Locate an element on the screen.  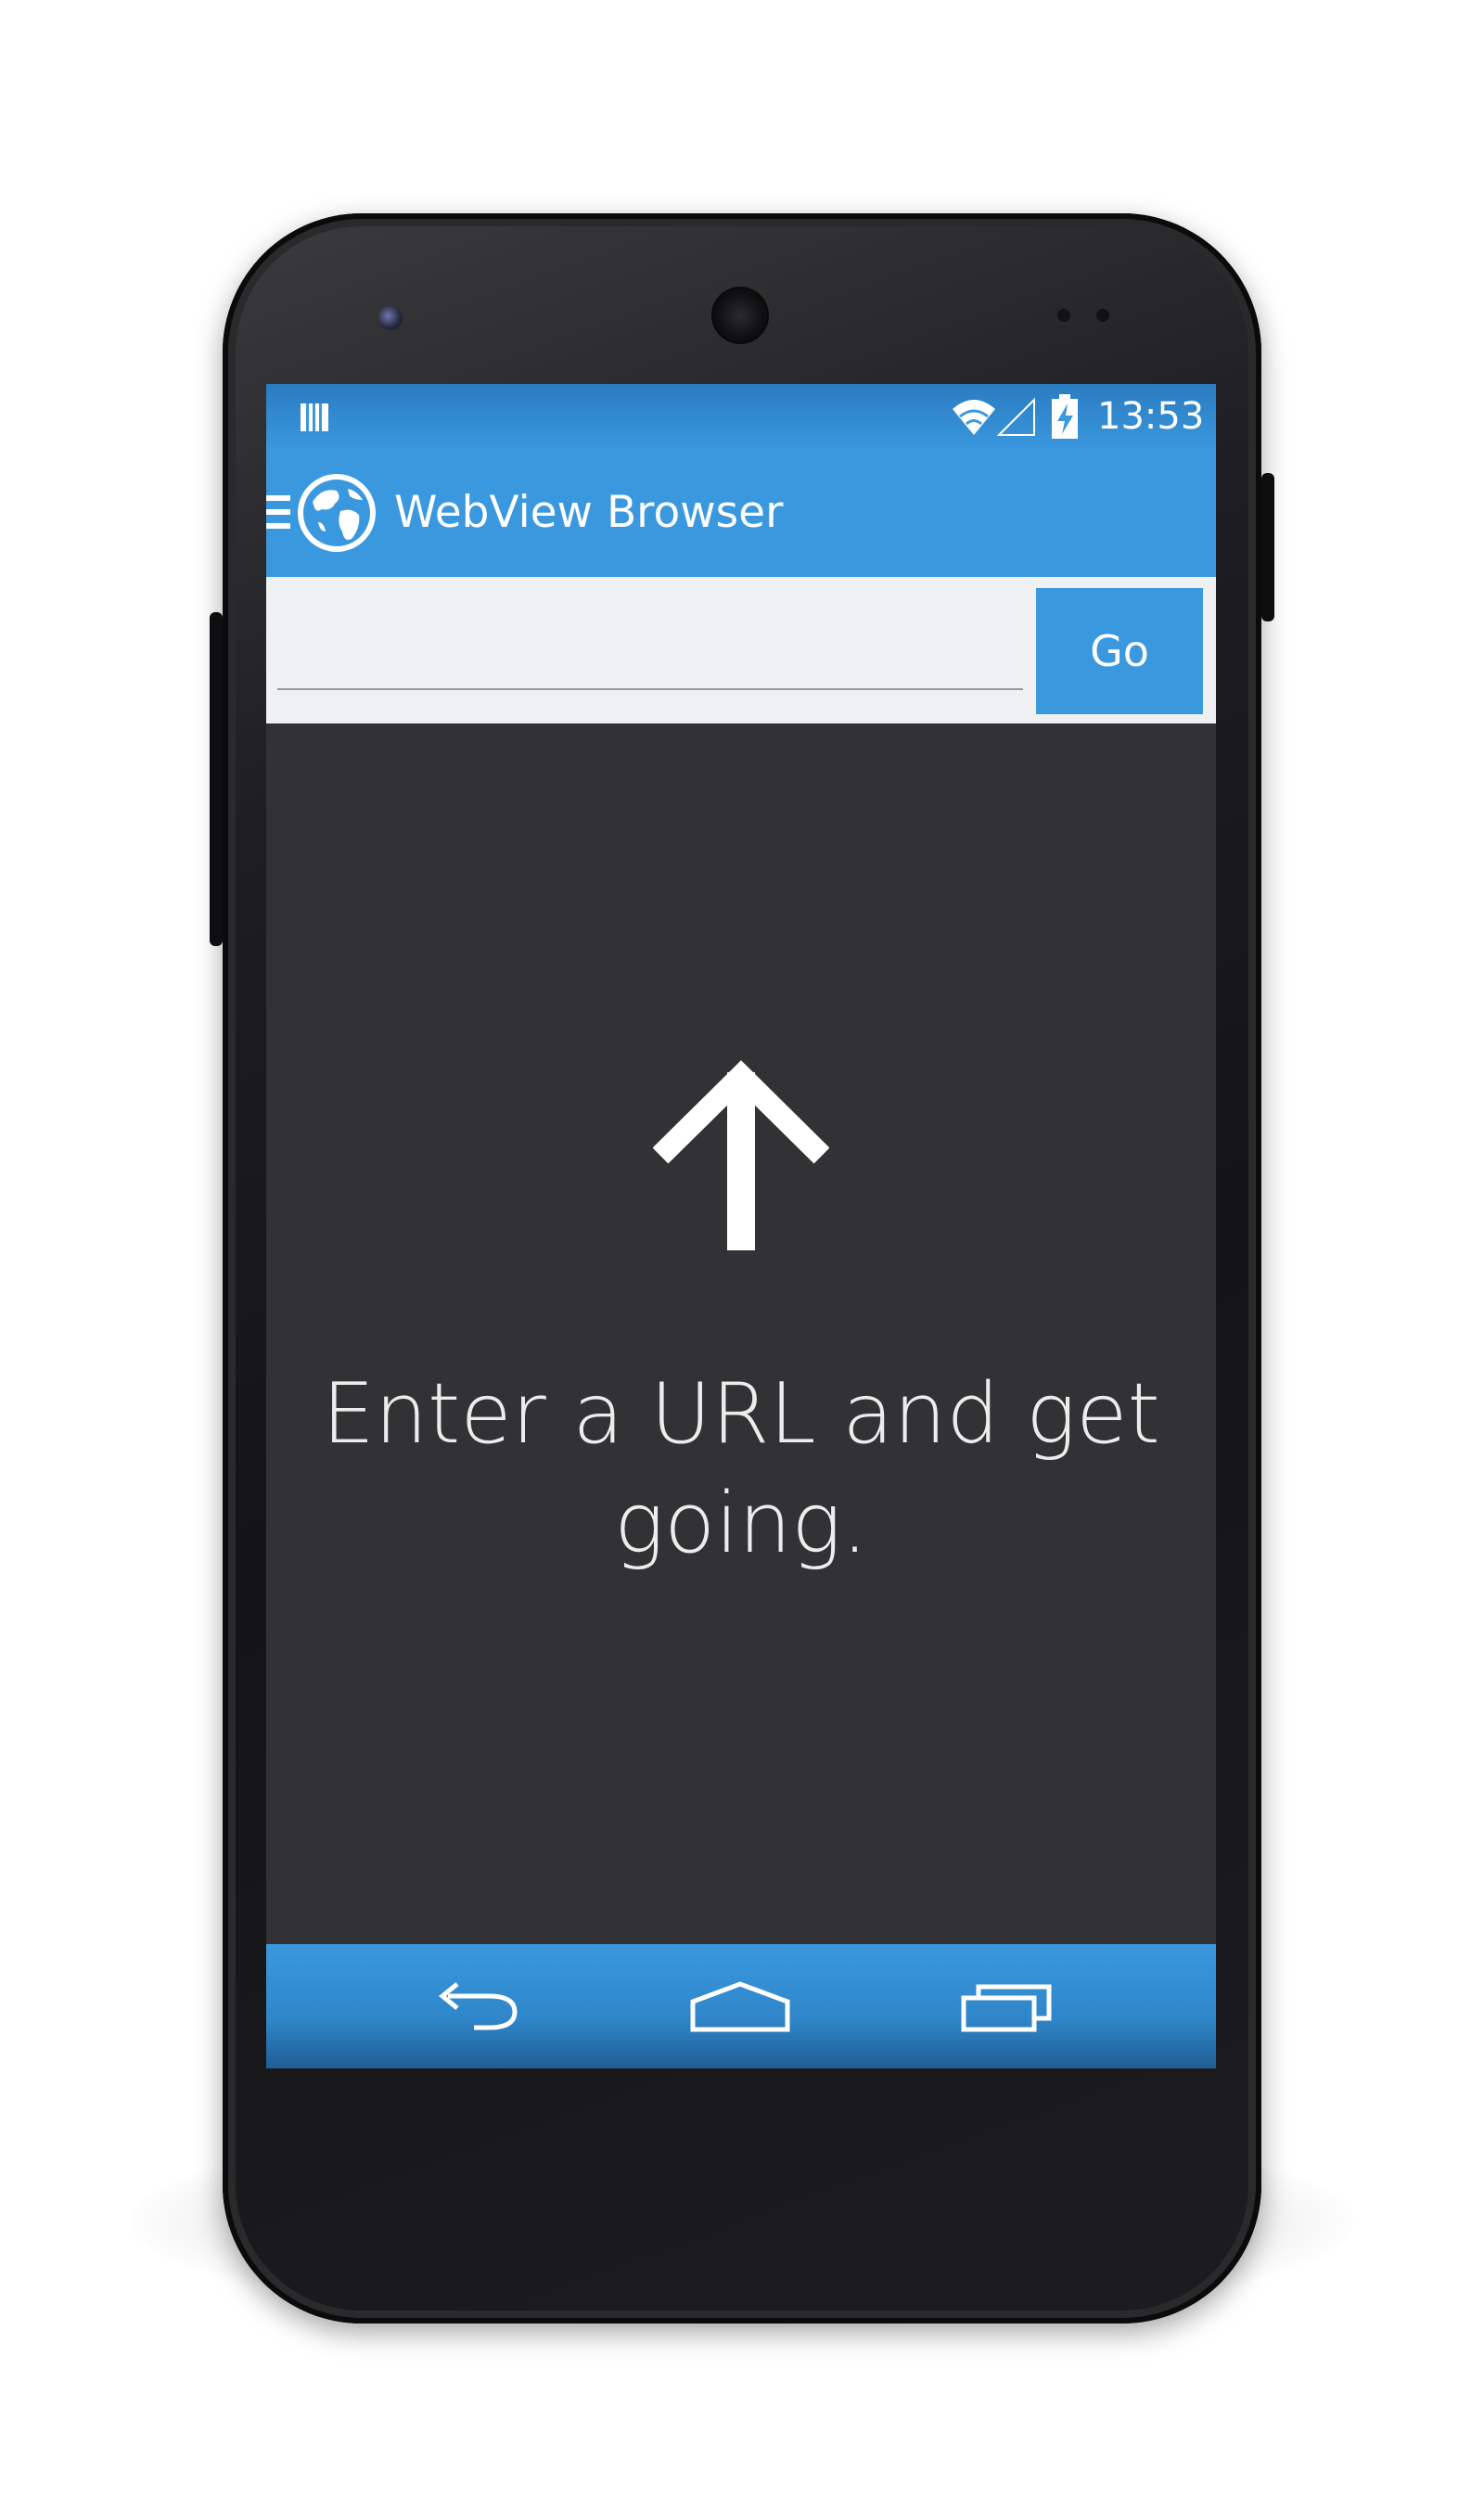
proximity-sensor is located at coordinates (1063, 316).